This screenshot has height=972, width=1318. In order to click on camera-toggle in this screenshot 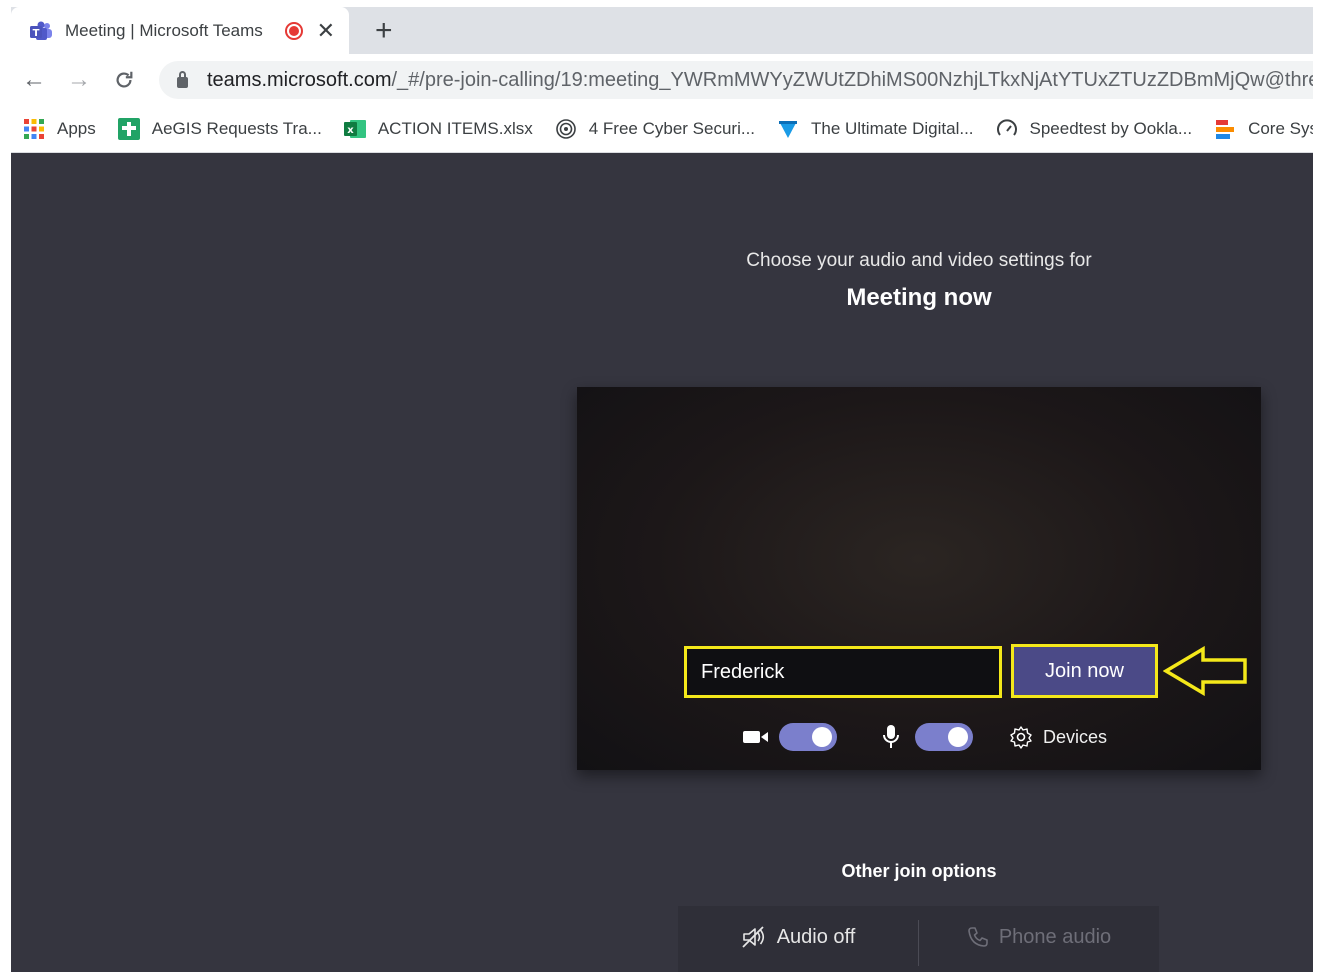, I will do `click(808, 737)`.